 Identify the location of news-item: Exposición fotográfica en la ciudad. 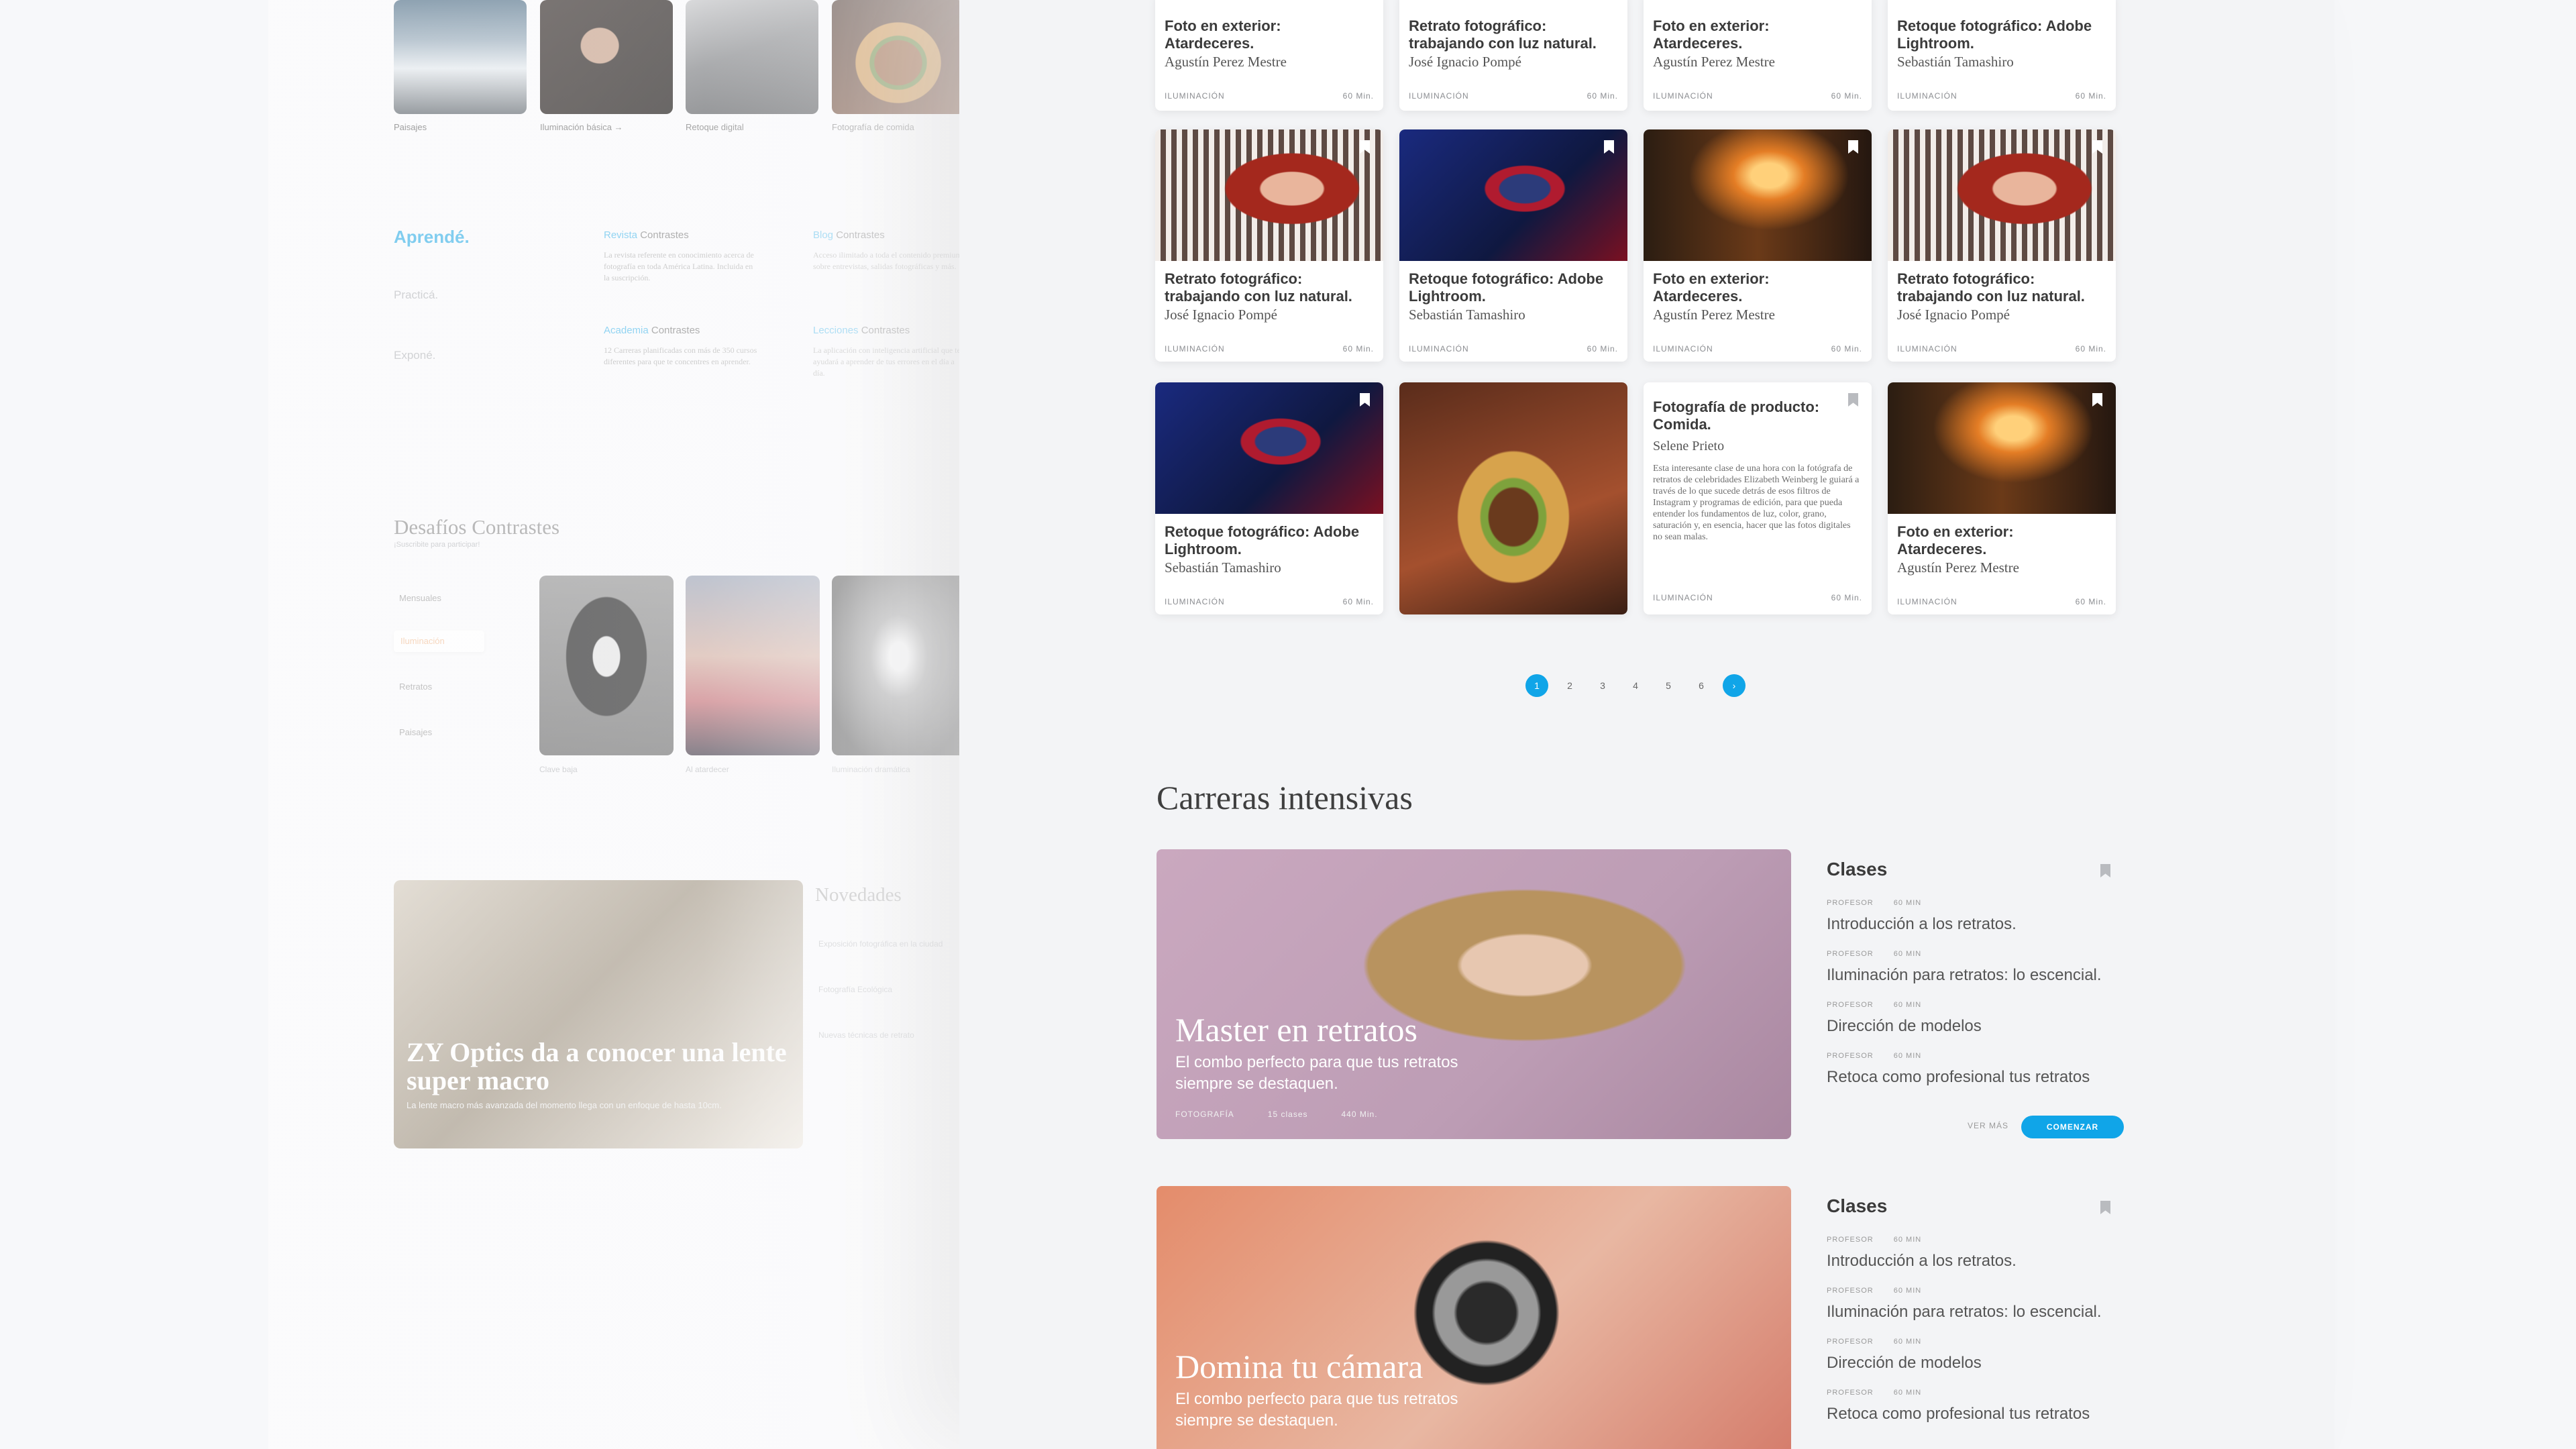
(880, 944).